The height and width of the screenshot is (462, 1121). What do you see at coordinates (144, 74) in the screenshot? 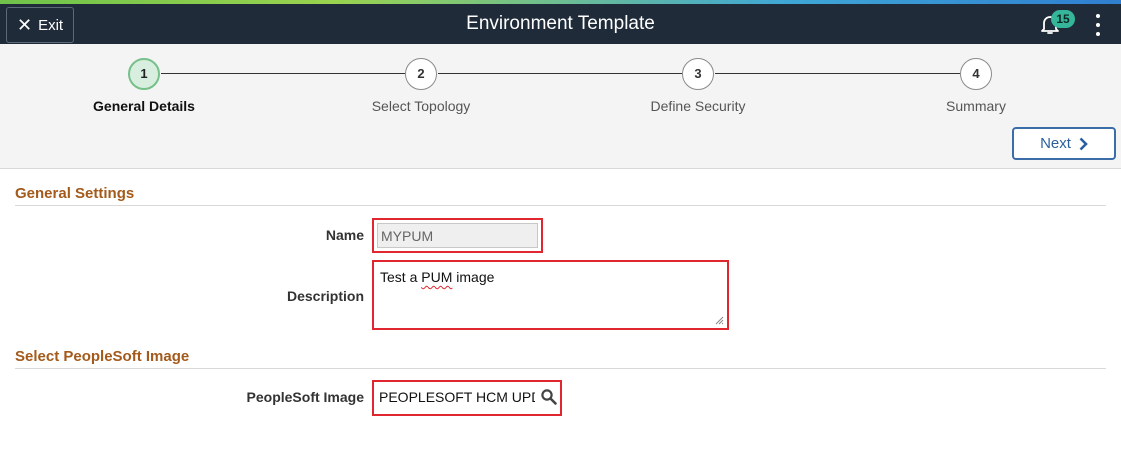
I see `step-1-circle: 1` at bounding box center [144, 74].